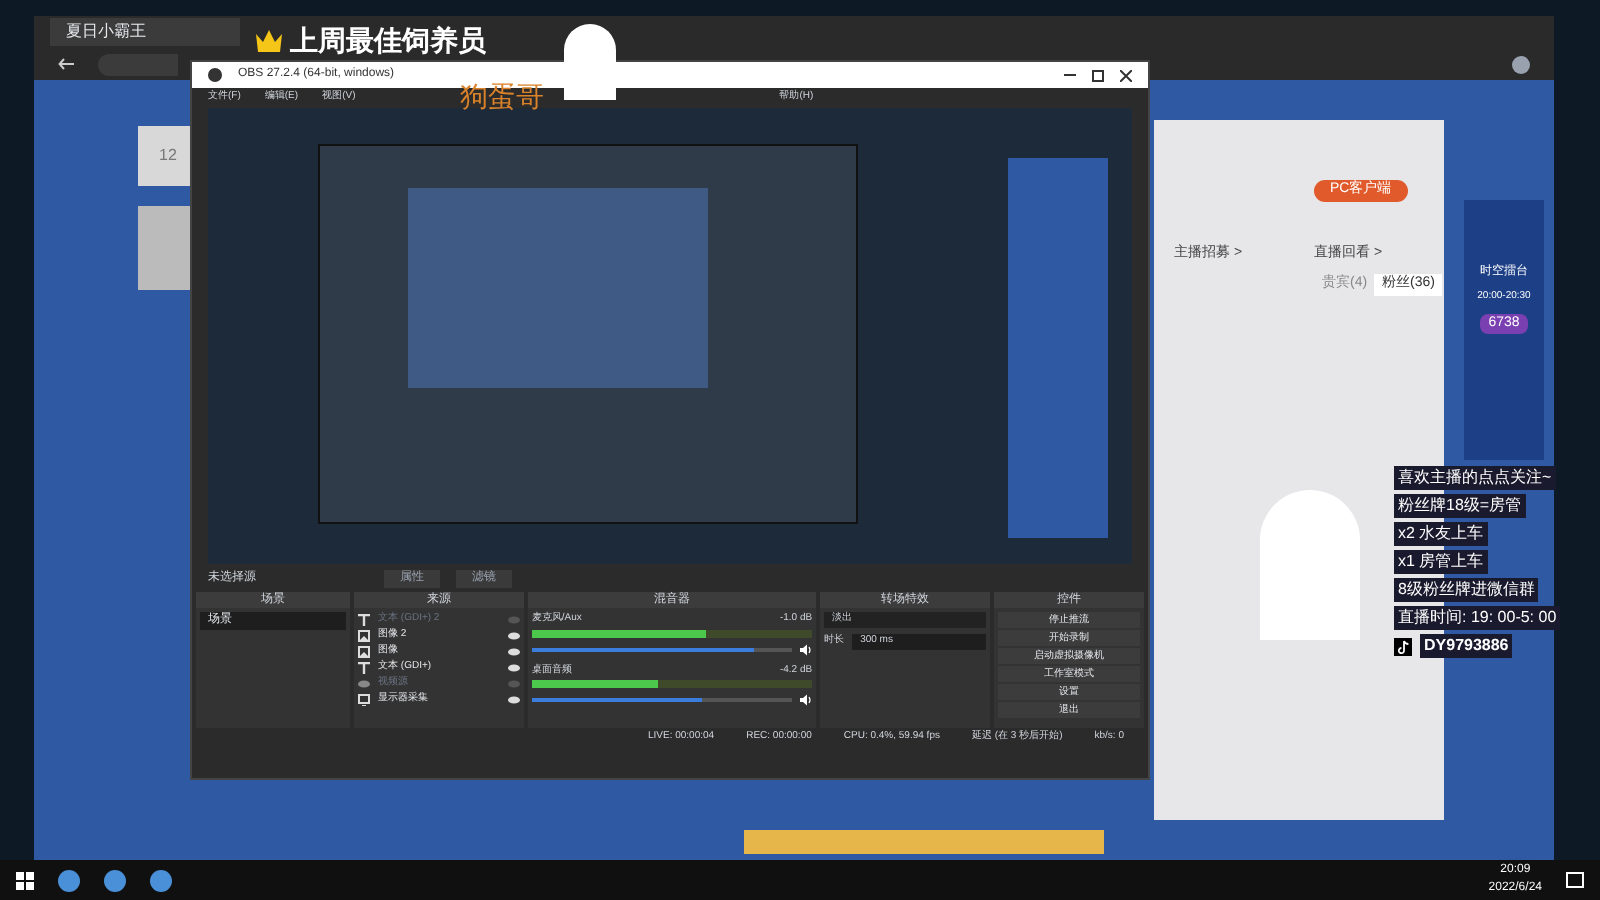 This screenshot has height=900, width=1600. Describe the element at coordinates (364, 683) in the screenshot. I see `eye-icon` at that location.